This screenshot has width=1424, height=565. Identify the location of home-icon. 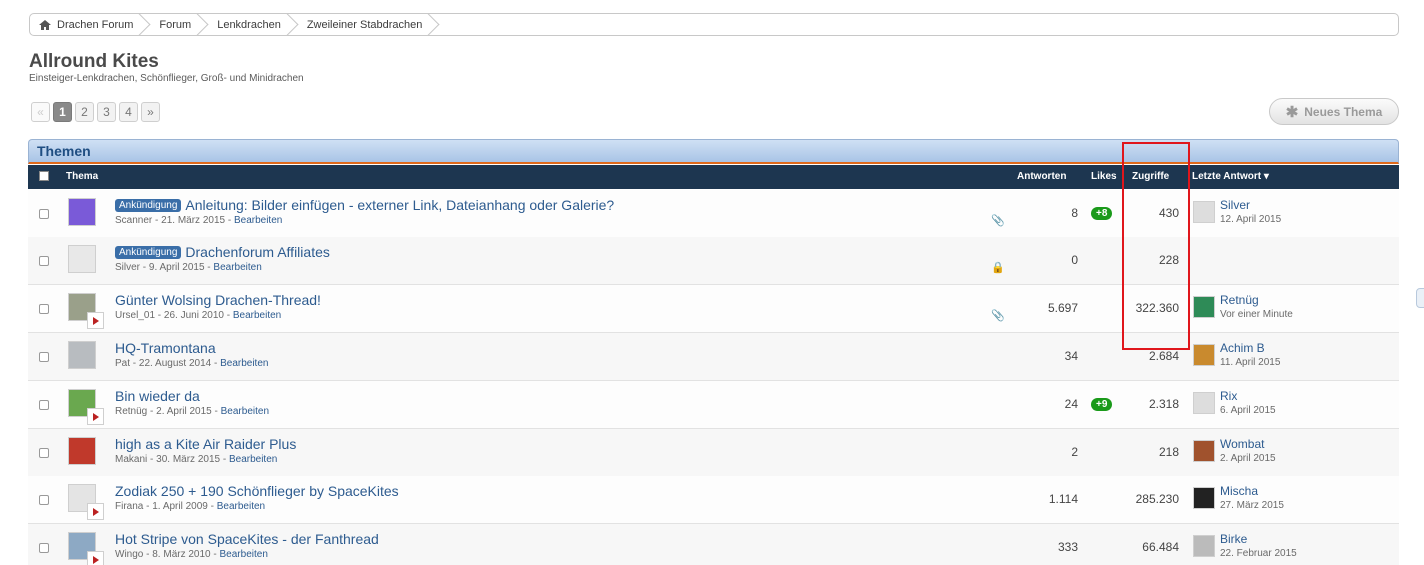
(45, 24).